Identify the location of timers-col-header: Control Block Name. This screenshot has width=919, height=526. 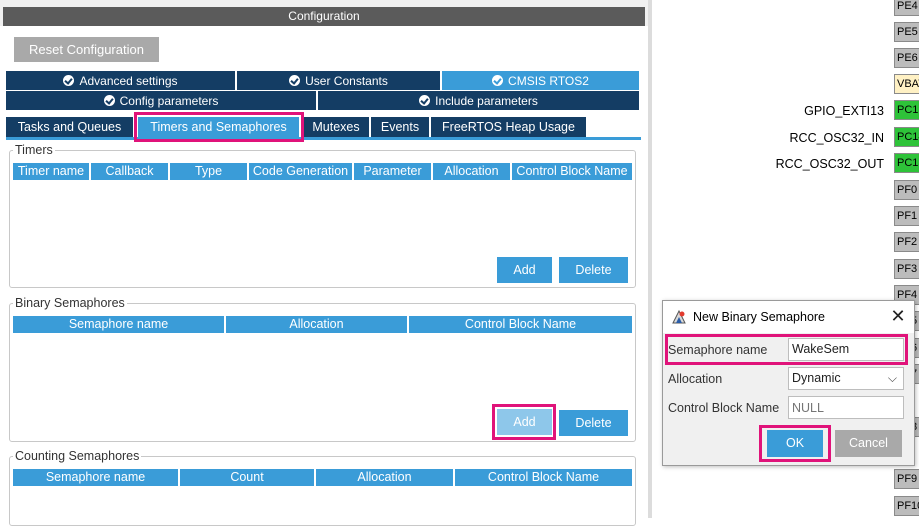
(572, 171).